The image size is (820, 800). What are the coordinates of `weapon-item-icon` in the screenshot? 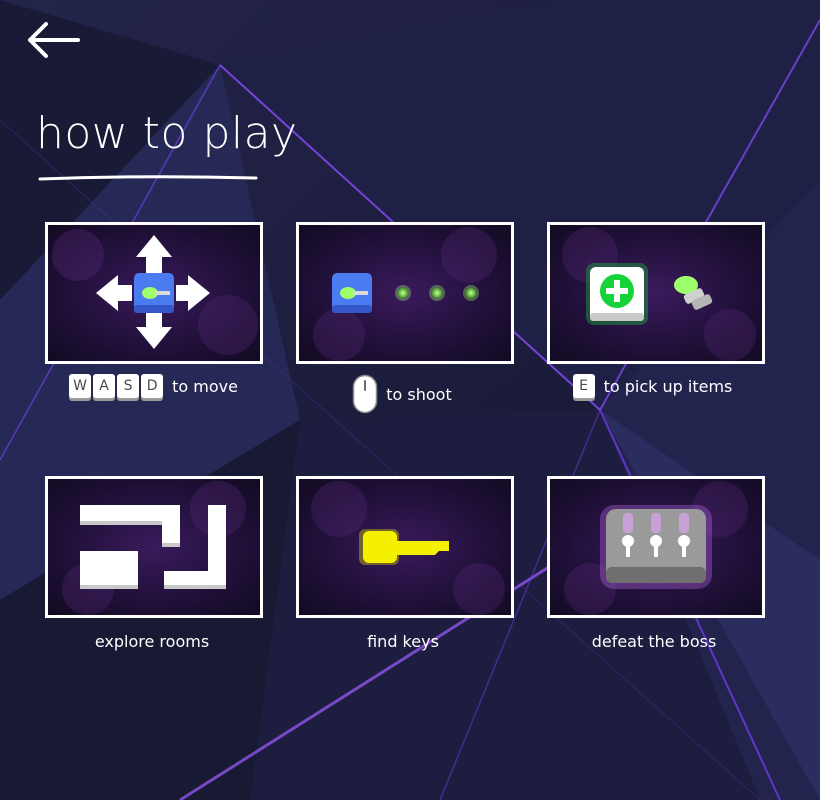 It's located at (693, 293).